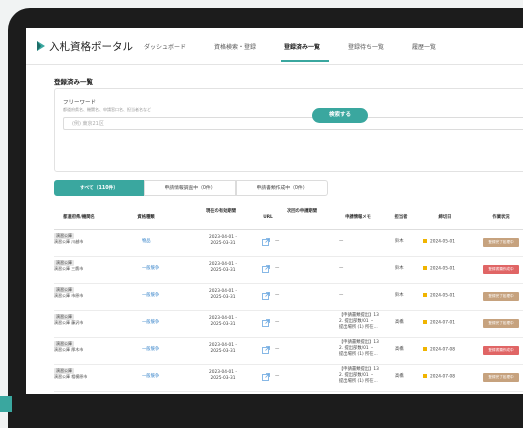  I want to click on col-status: 作業状況, so click(501, 218).